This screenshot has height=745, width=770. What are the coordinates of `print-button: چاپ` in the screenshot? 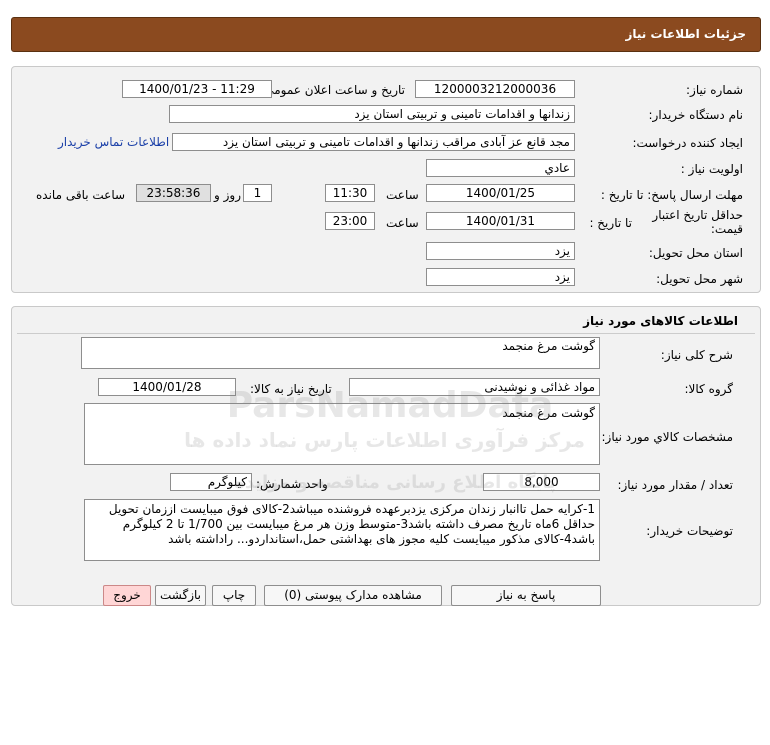 It's located at (234, 595).